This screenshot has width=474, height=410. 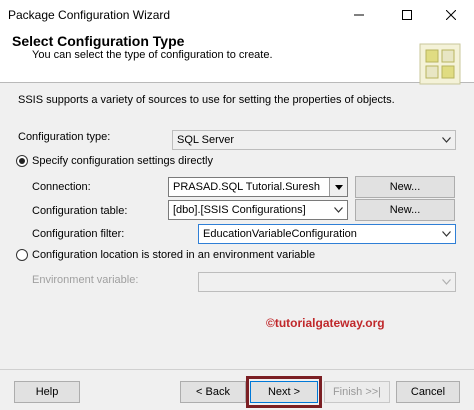 I want to click on cancel-button: Cancel, so click(x=428, y=392).